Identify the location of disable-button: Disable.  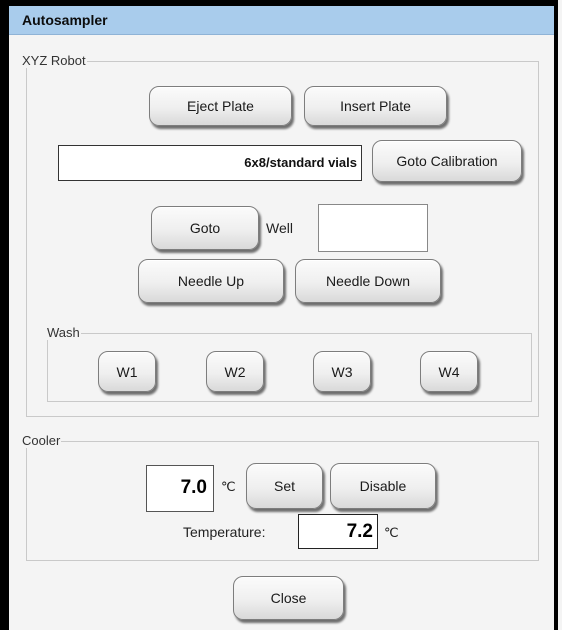
(383, 486).